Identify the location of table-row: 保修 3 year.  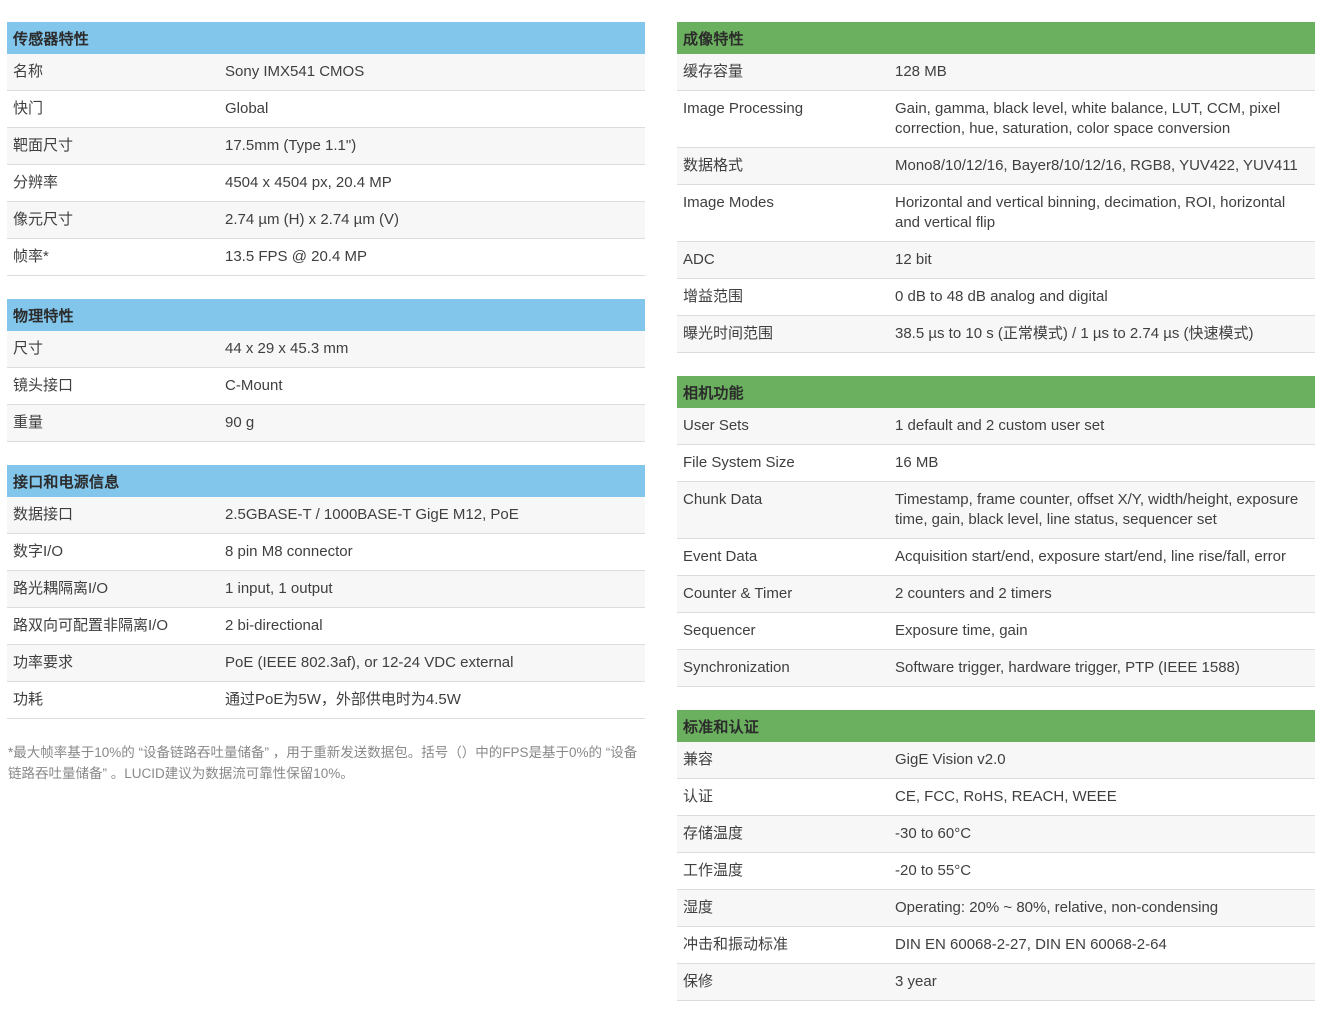
(996, 982).